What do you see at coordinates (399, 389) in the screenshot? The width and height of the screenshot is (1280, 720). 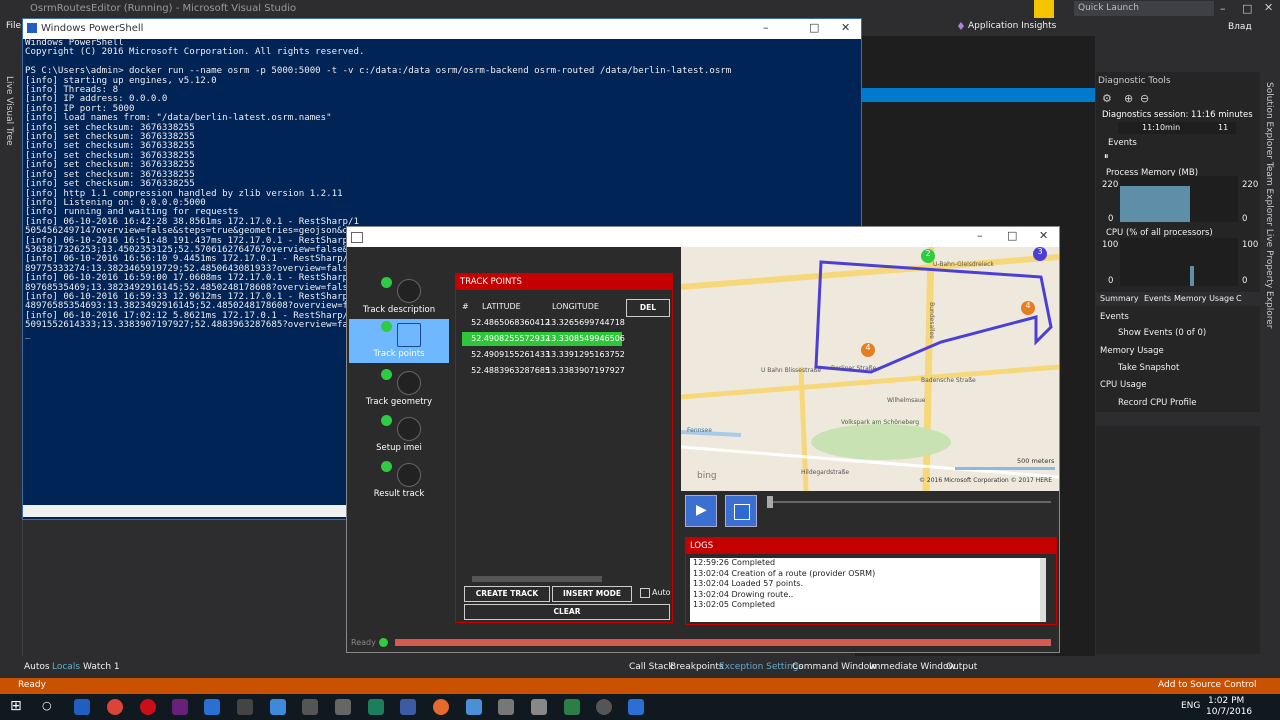 I see `step-track-geometry: Track geometry` at bounding box center [399, 389].